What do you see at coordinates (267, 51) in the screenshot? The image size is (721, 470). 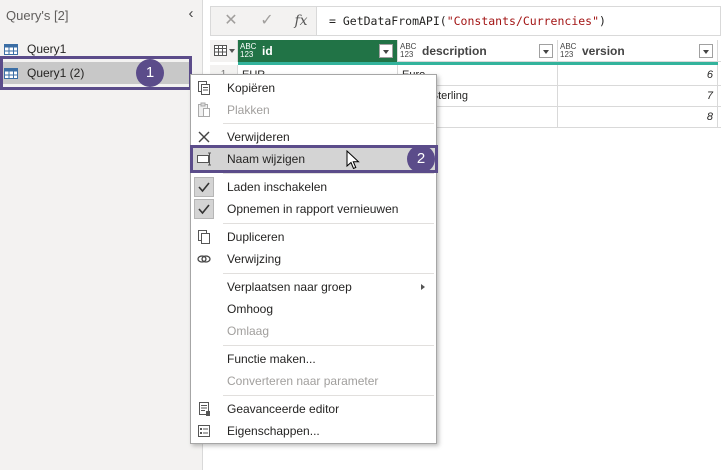 I see `column-header-label: id` at bounding box center [267, 51].